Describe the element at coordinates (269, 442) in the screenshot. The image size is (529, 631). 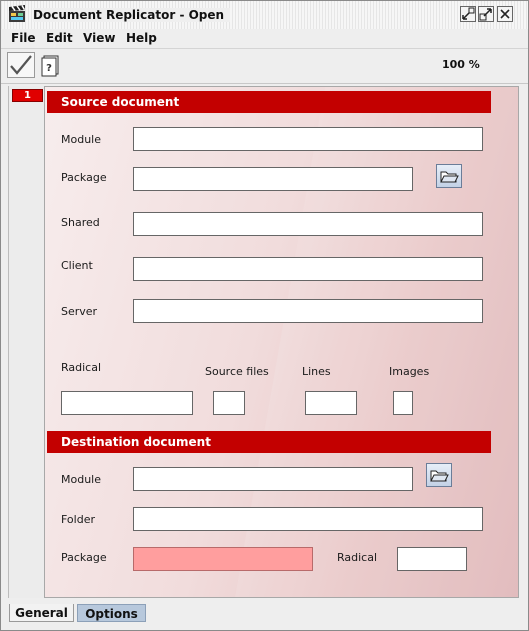
I see `destination-document-header: Destination document` at that location.